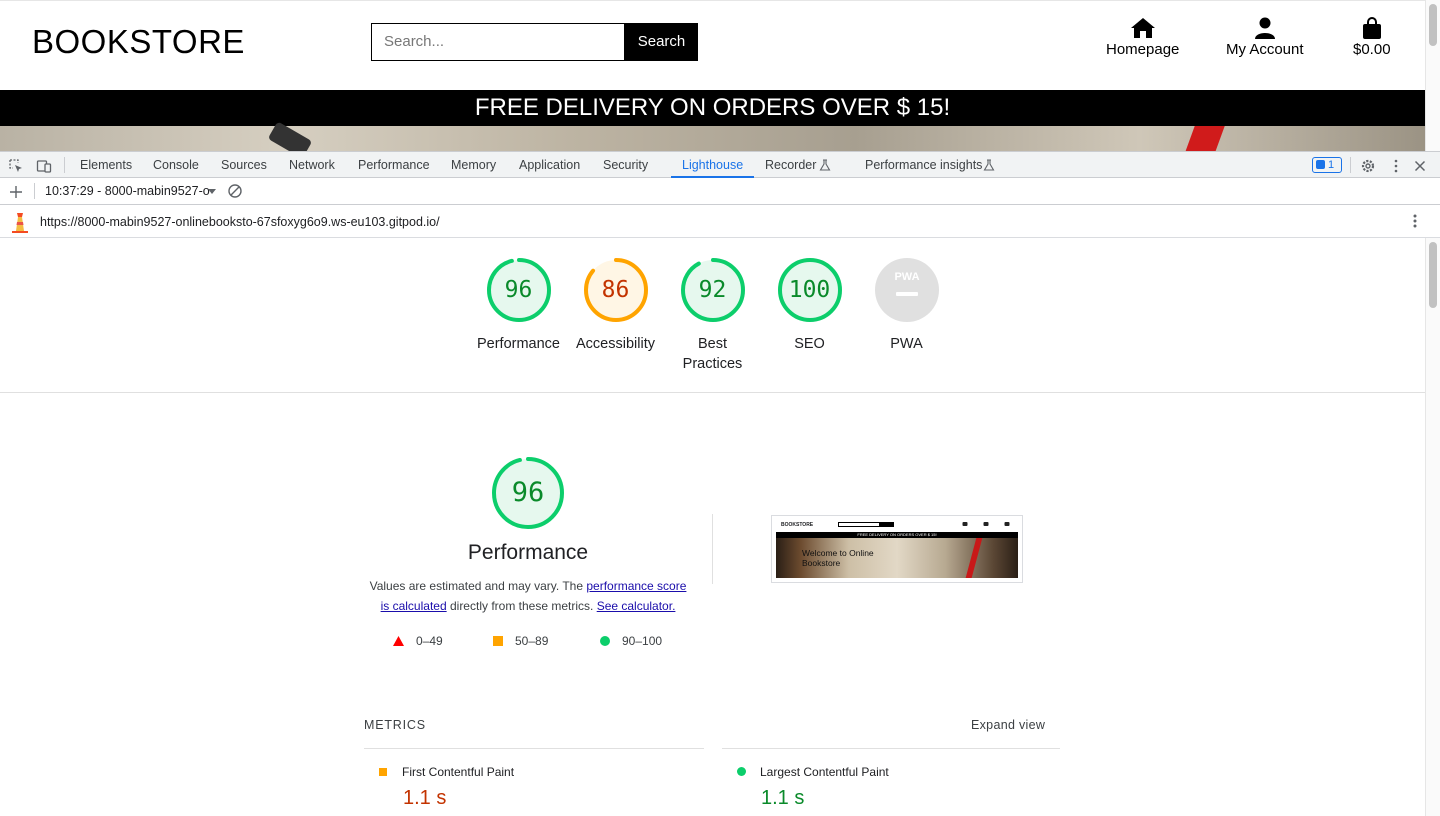  I want to click on tab-performance-insights: Performance insights, so click(923, 165).